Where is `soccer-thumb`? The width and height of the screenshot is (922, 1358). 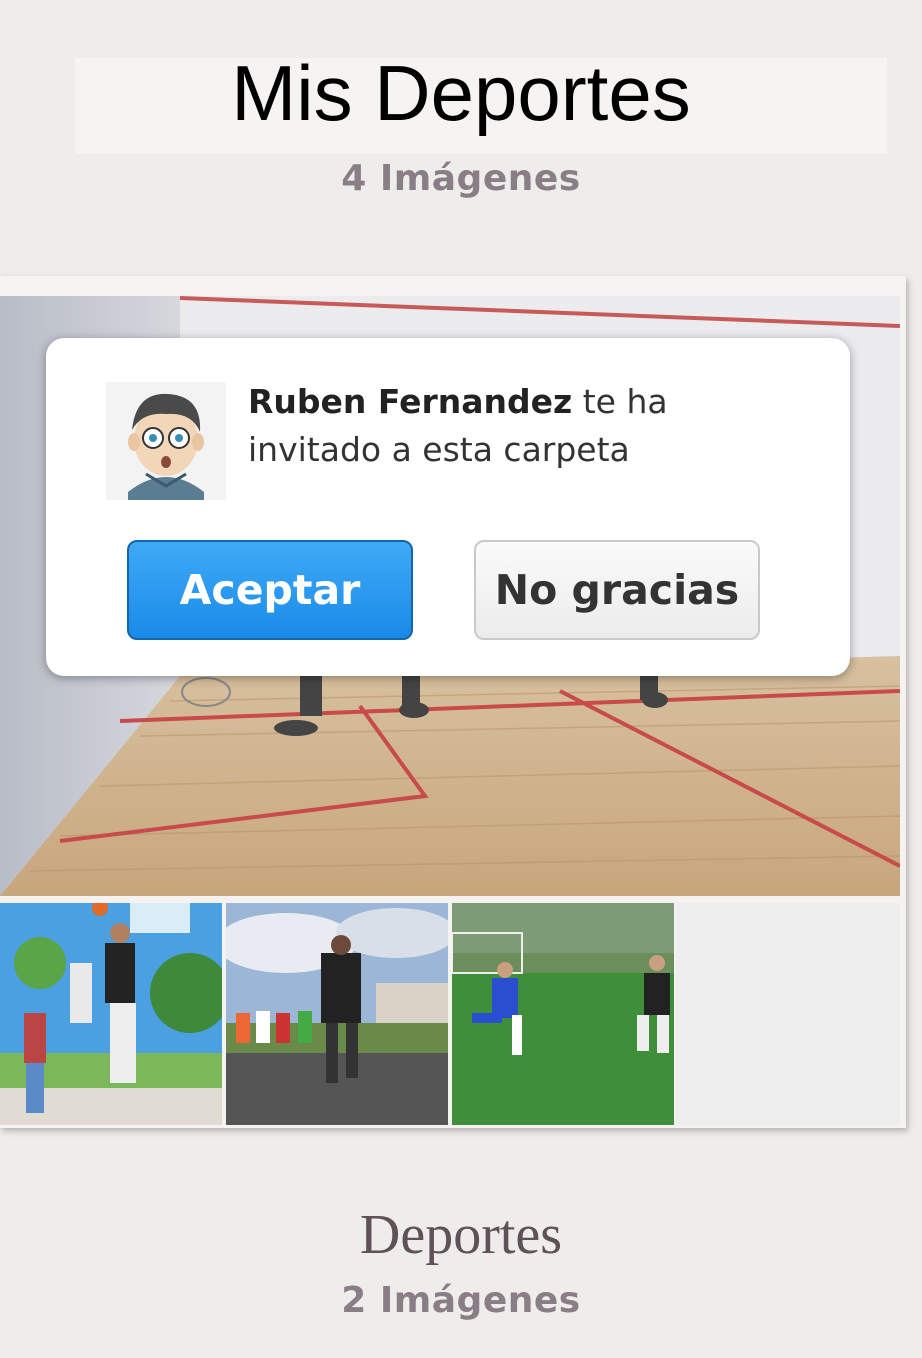 soccer-thumb is located at coordinates (563, 1014).